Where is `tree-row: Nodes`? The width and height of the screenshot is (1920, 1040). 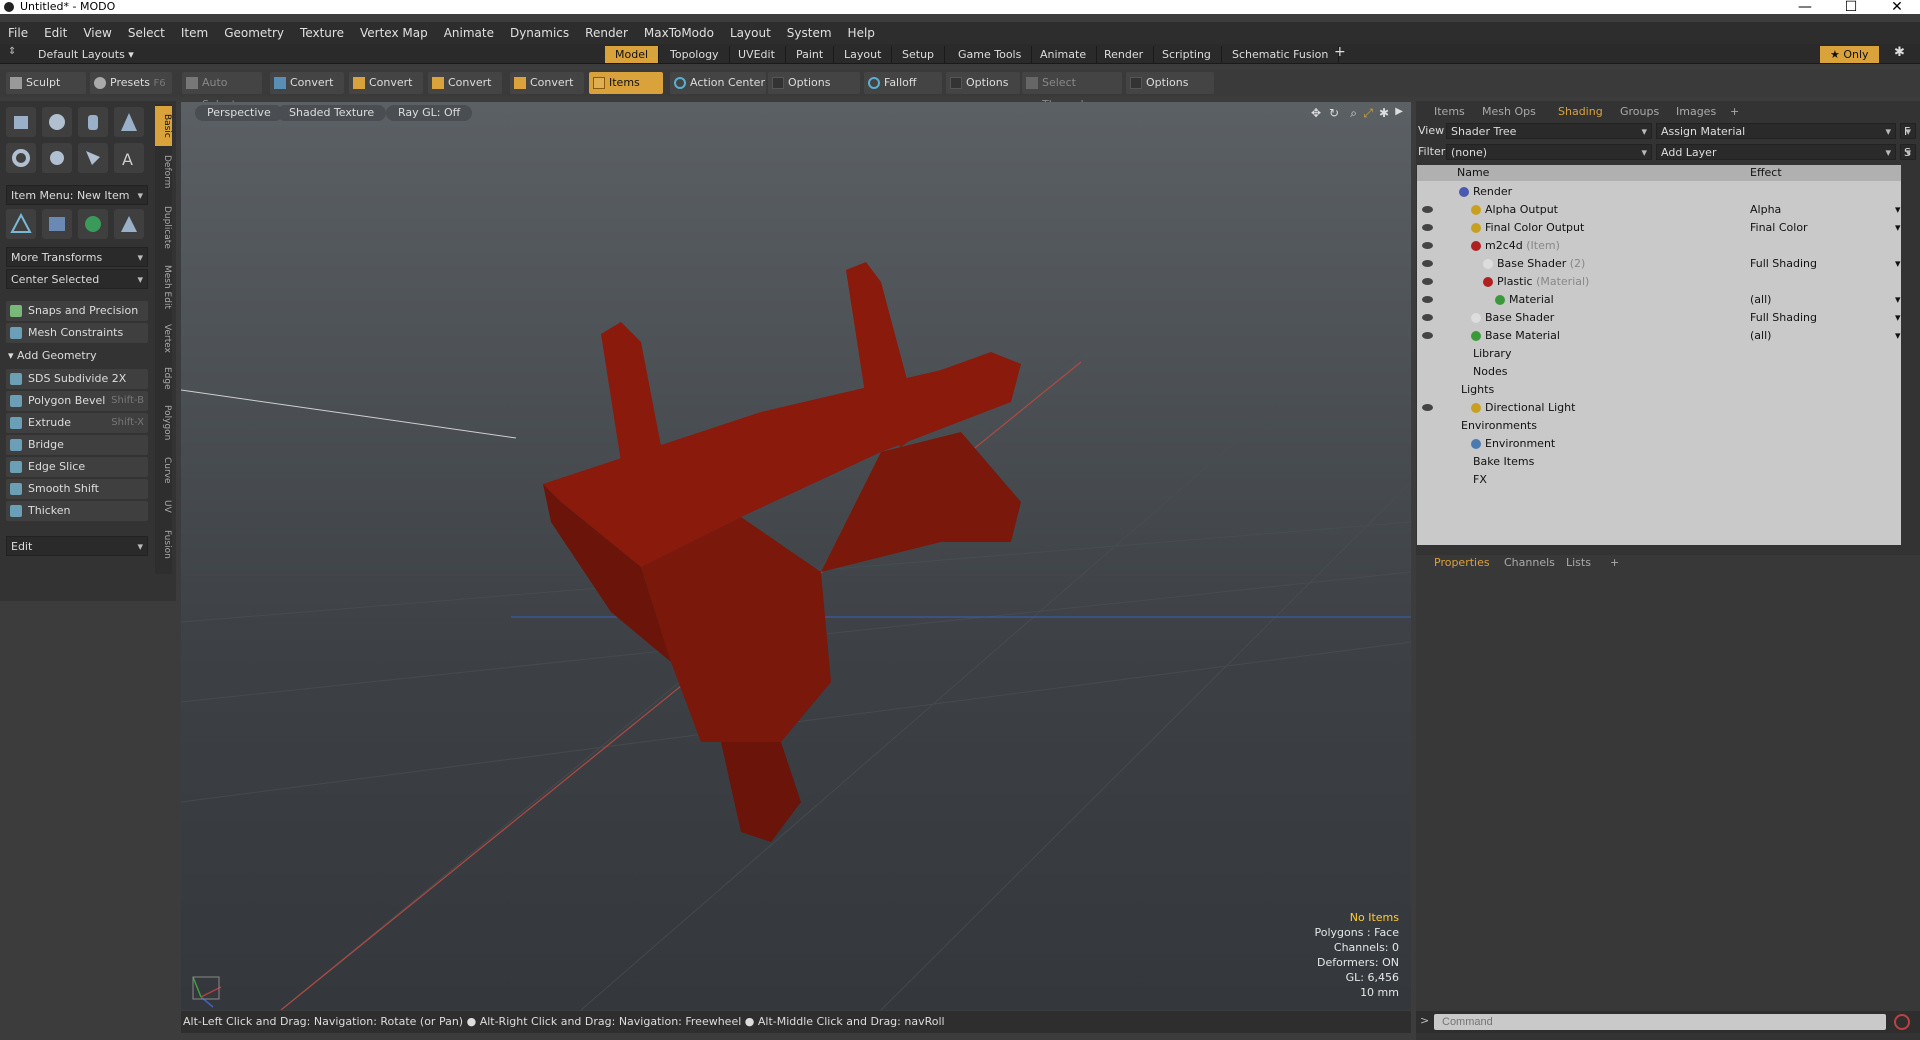 tree-row: Nodes is located at coordinates (1659, 372).